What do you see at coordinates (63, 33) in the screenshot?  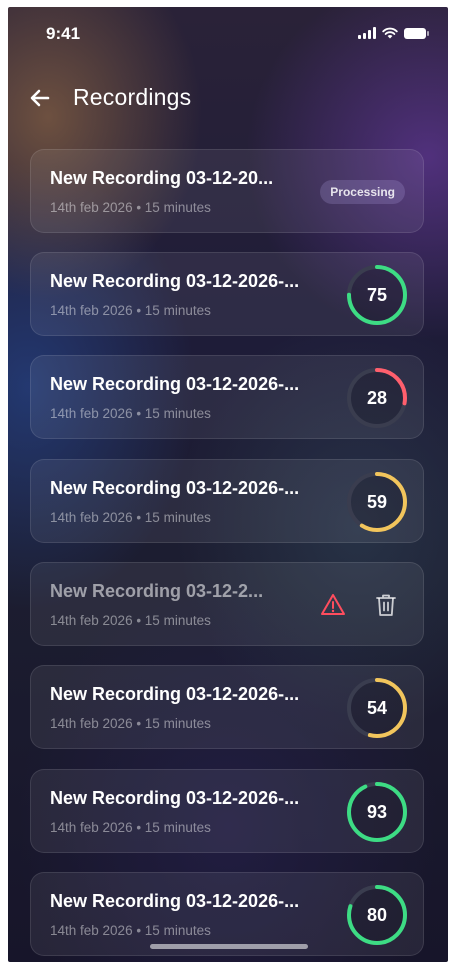 I see `status-time: 9:41` at bounding box center [63, 33].